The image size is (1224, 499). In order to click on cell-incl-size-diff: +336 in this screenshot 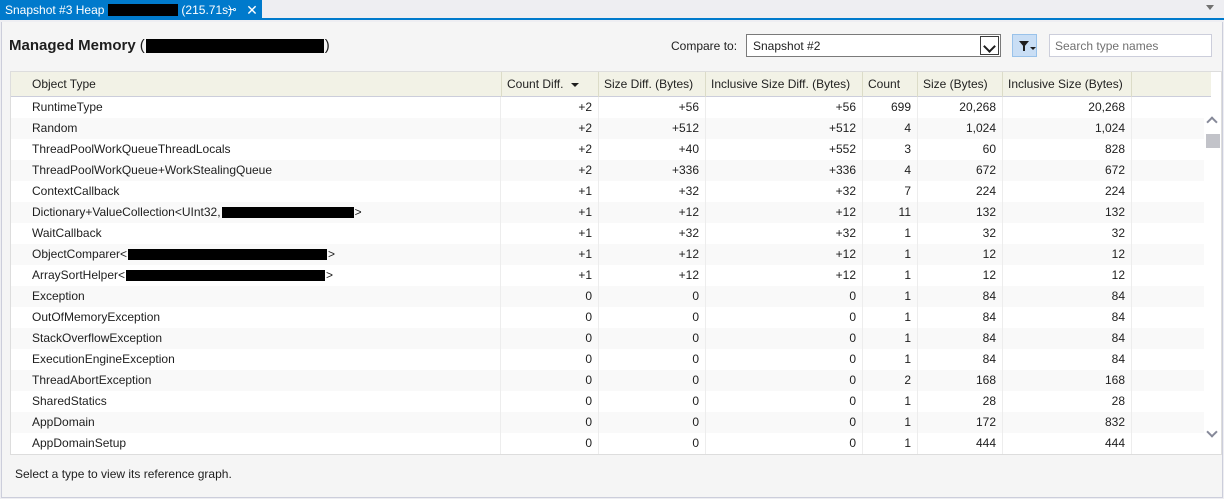, I will do `click(784, 170)`.